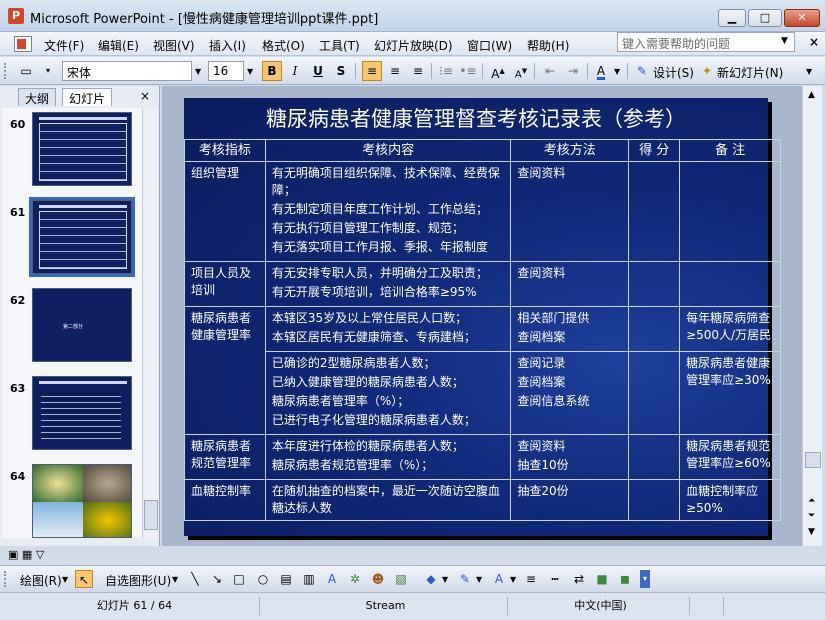 Image resolution: width=825 pixels, height=620 pixels. Describe the element at coordinates (673, 72) in the screenshot. I see `design-button: 设计(S)` at that location.